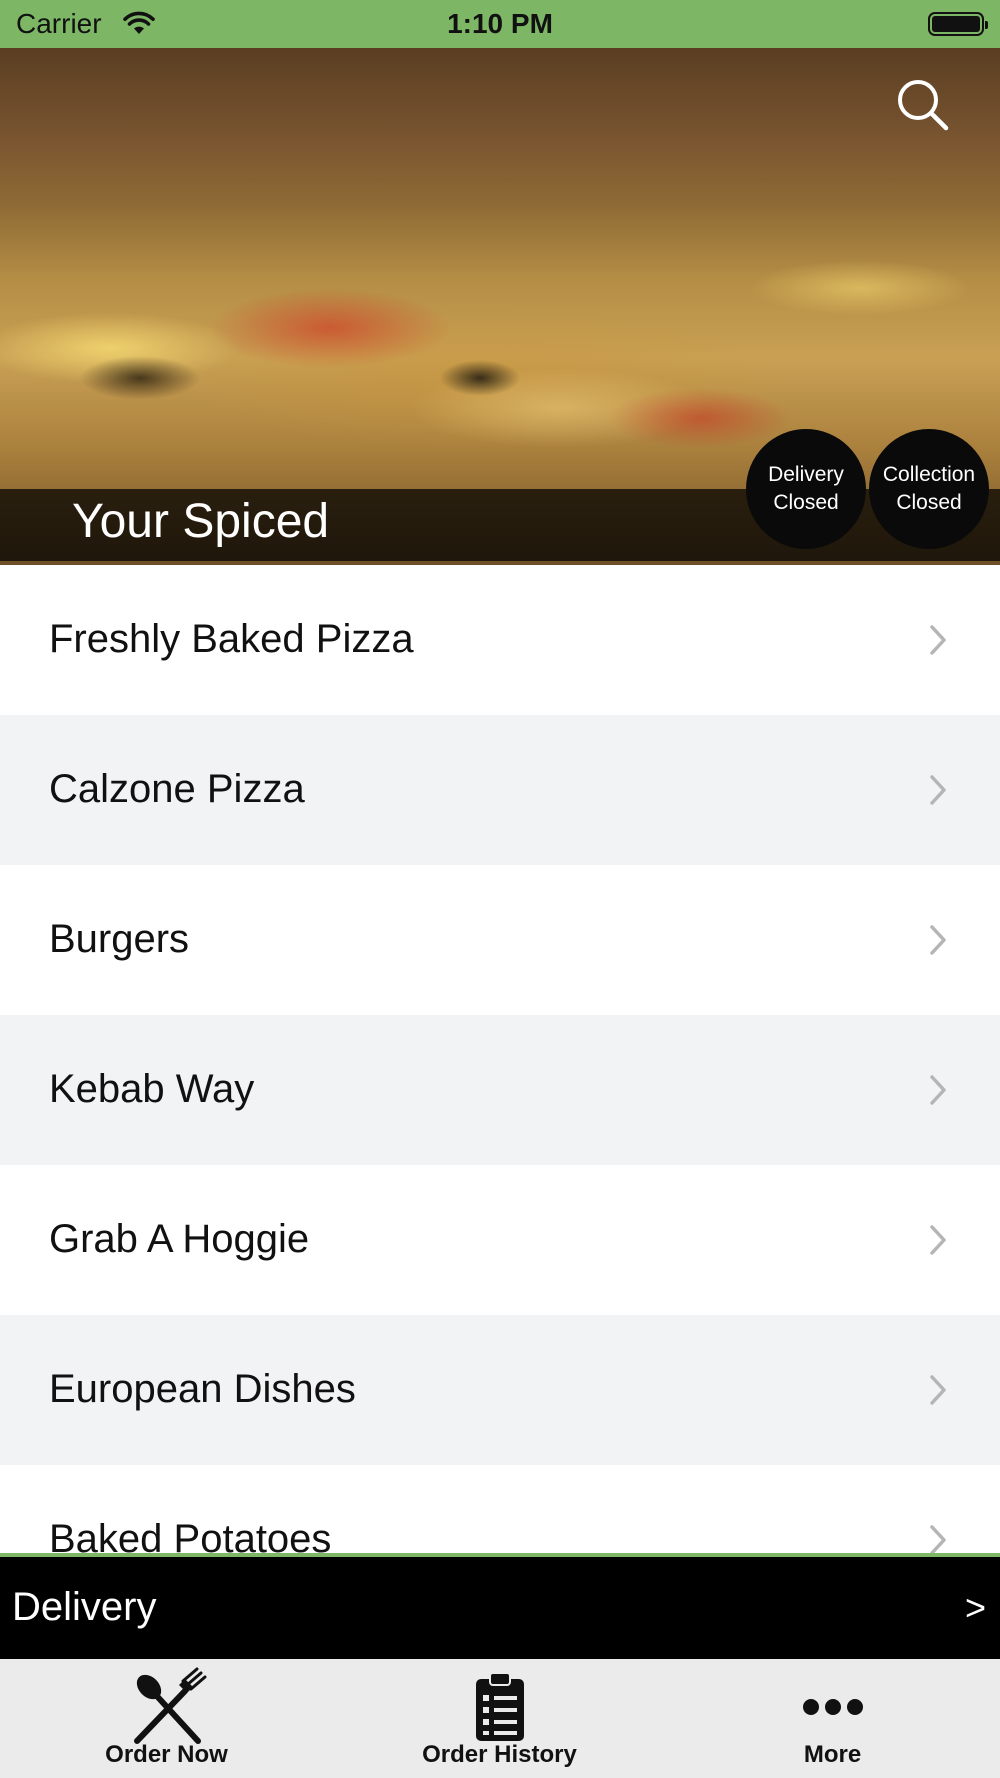 The image size is (1000, 1778). What do you see at coordinates (500, 1510) in the screenshot?
I see `menu-item-baked-potatoes: Baked Potatoes` at bounding box center [500, 1510].